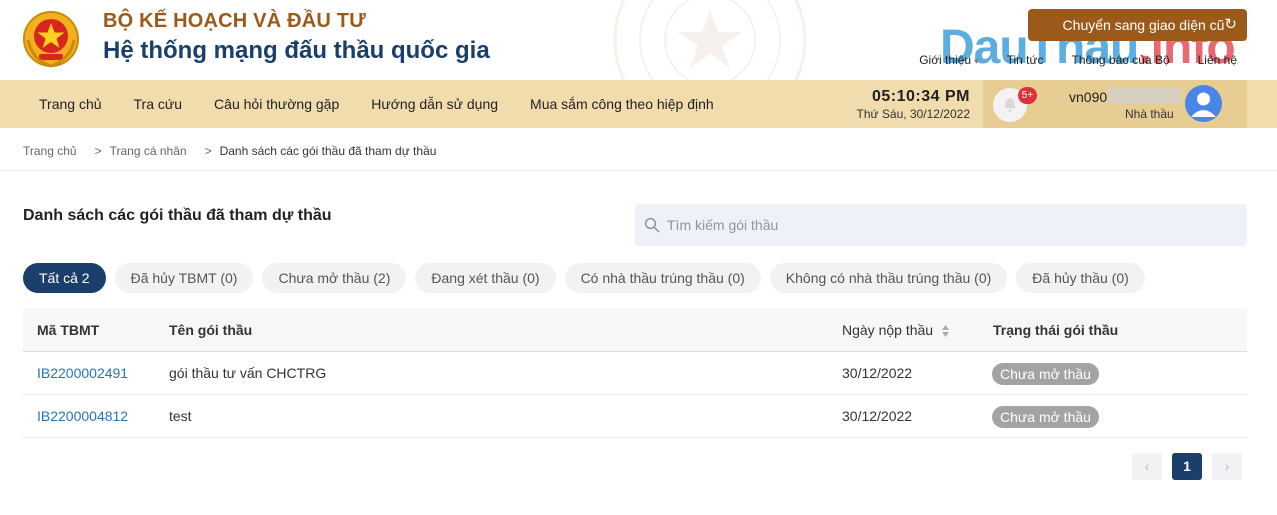  What do you see at coordinates (952, 225) in the screenshot?
I see `search-input` at bounding box center [952, 225].